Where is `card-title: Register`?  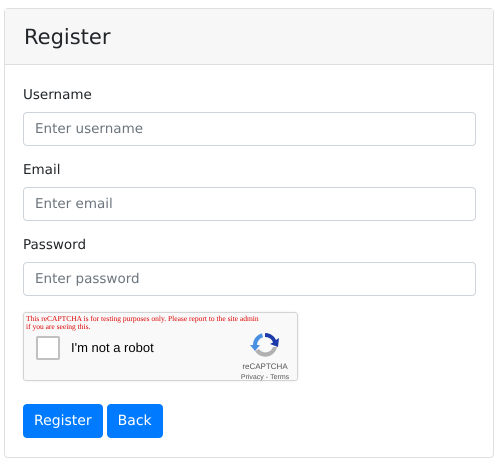 card-title: Register is located at coordinates (67, 36).